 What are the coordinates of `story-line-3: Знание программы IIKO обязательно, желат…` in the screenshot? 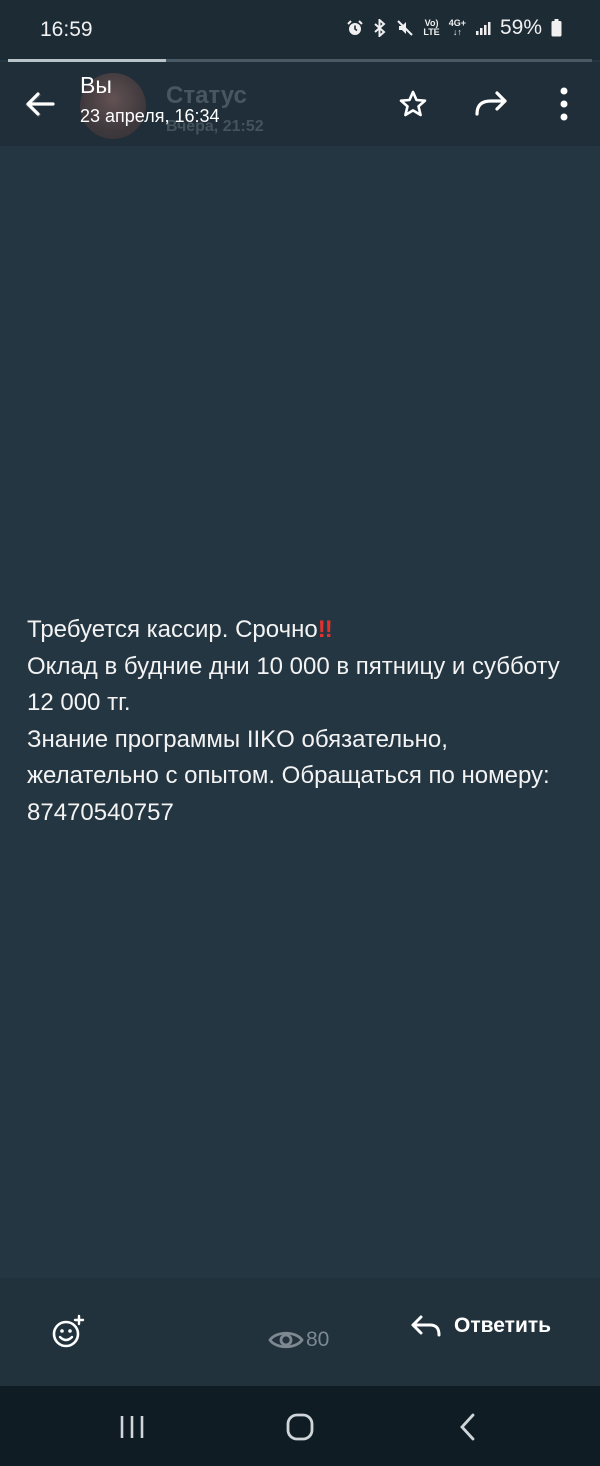 It's located at (288, 775).